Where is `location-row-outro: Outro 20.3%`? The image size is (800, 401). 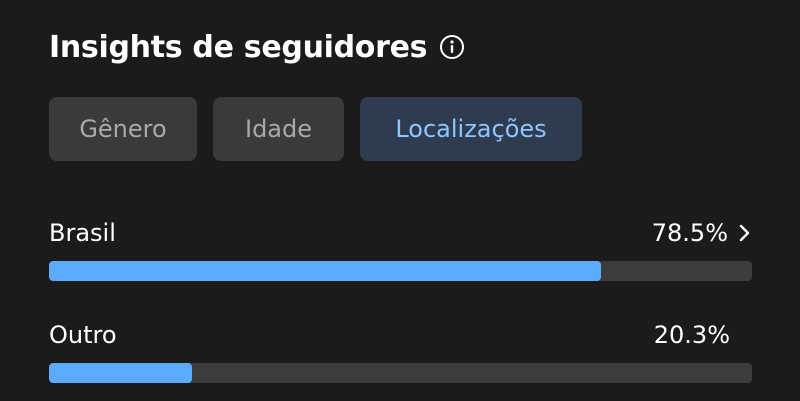 location-row-outro: Outro 20.3% is located at coordinates (400, 350).